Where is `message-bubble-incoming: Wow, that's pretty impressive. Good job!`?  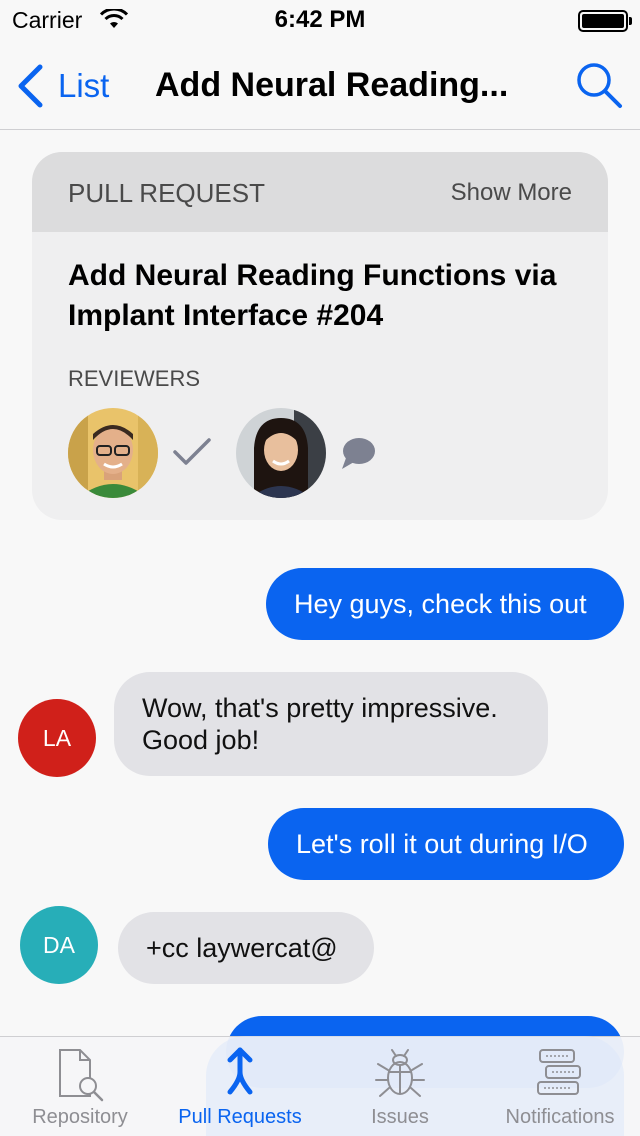
message-bubble-incoming: Wow, that's pretty impressive. Good job! is located at coordinates (331, 724).